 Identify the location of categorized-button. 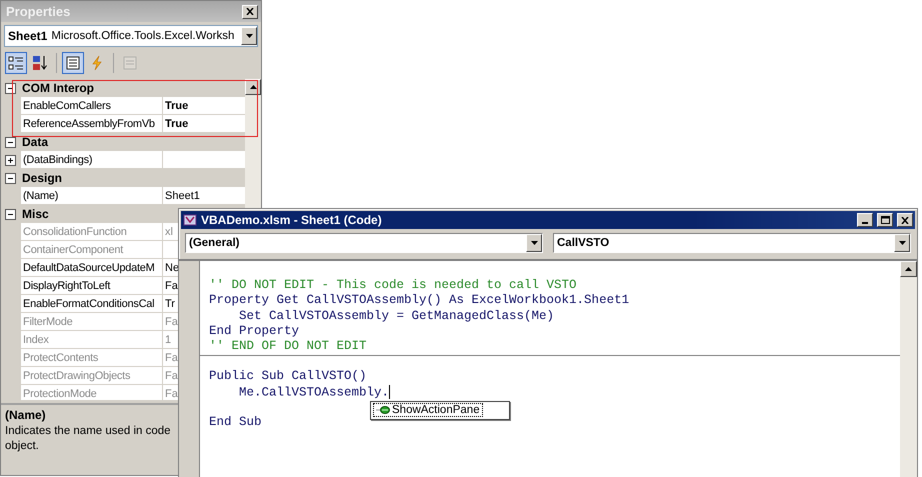
(16, 63).